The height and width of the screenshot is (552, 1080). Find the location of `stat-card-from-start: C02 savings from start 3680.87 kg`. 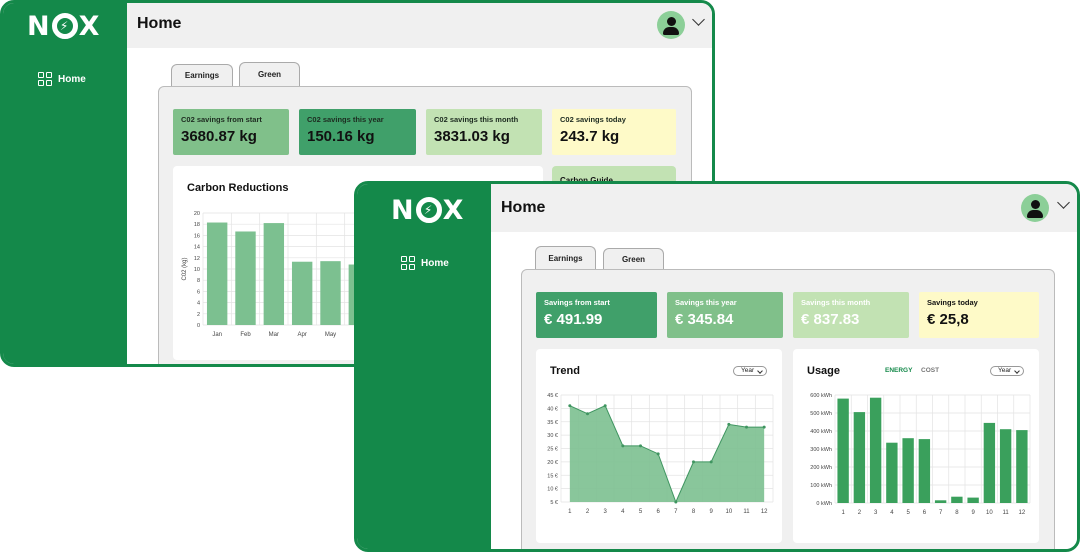

stat-card-from-start: C02 savings from start 3680.87 kg is located at coordinates (231, 132).